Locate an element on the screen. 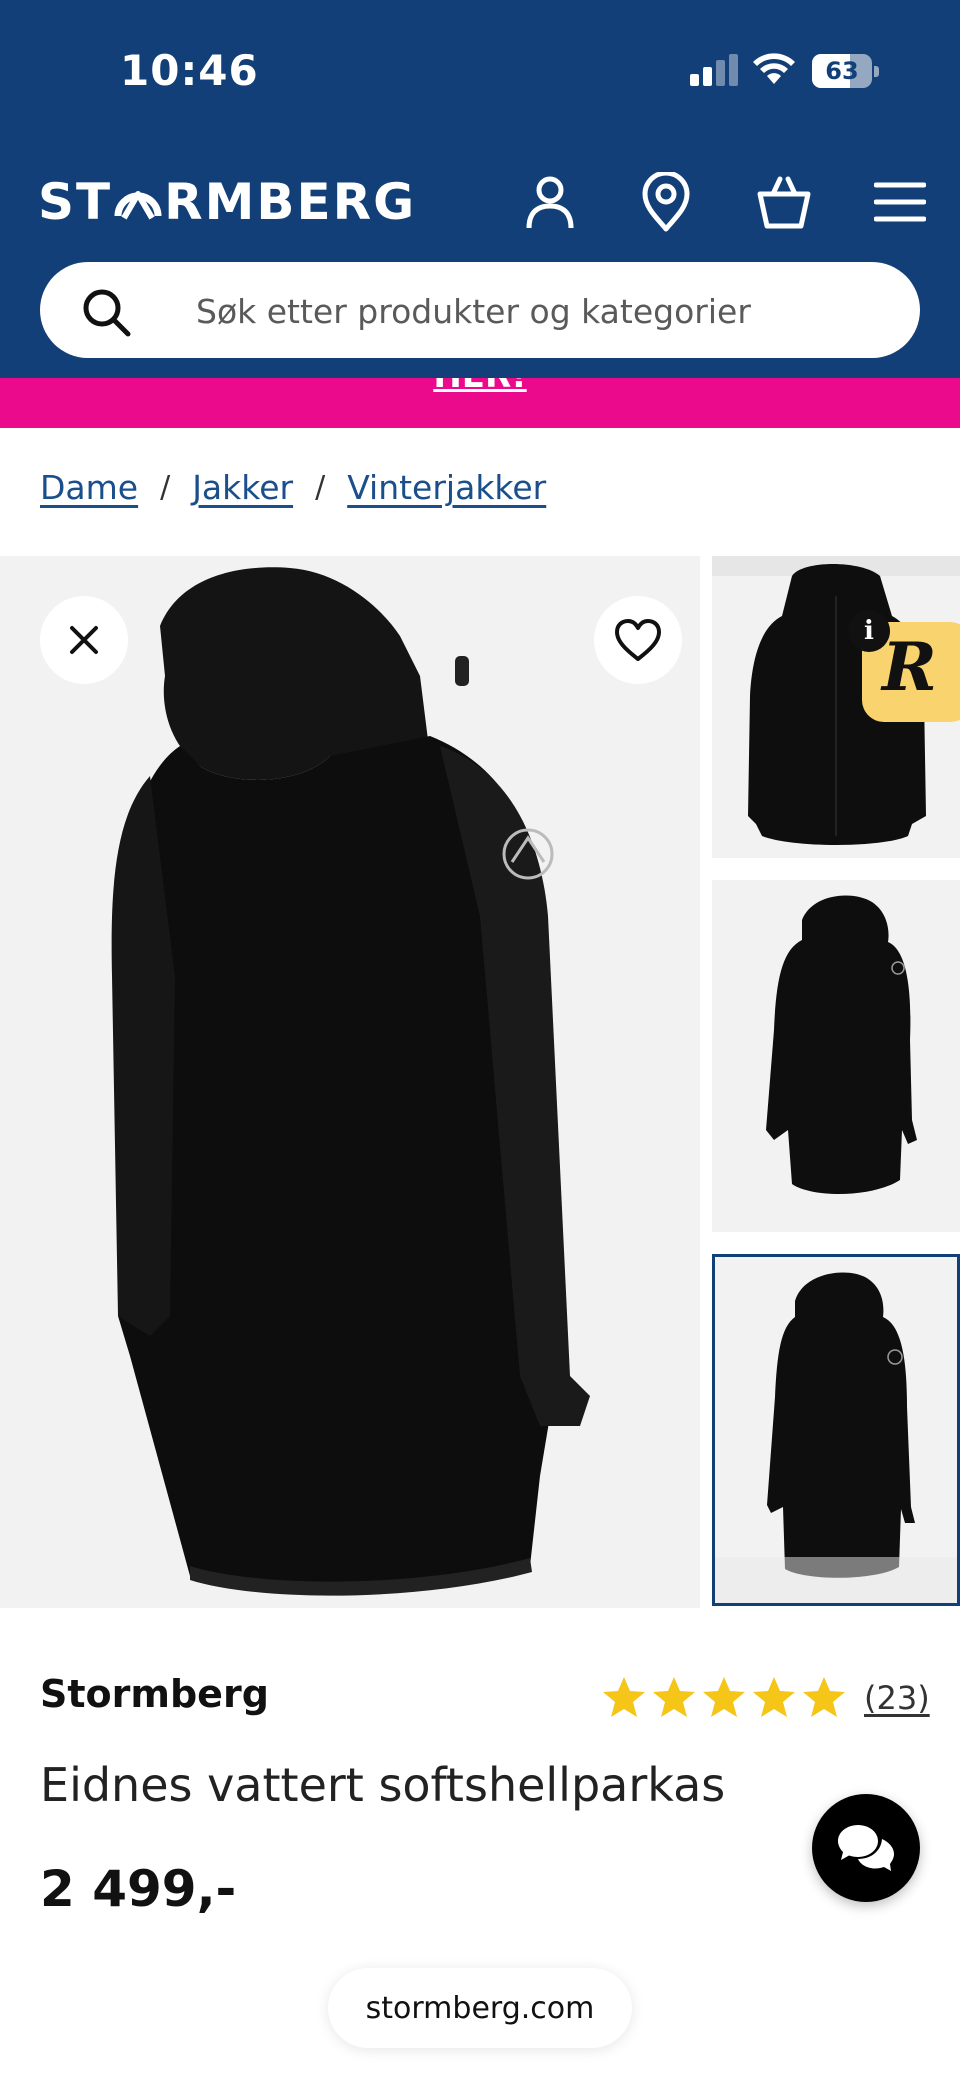  account-icon is located at coordinates (550, 202).